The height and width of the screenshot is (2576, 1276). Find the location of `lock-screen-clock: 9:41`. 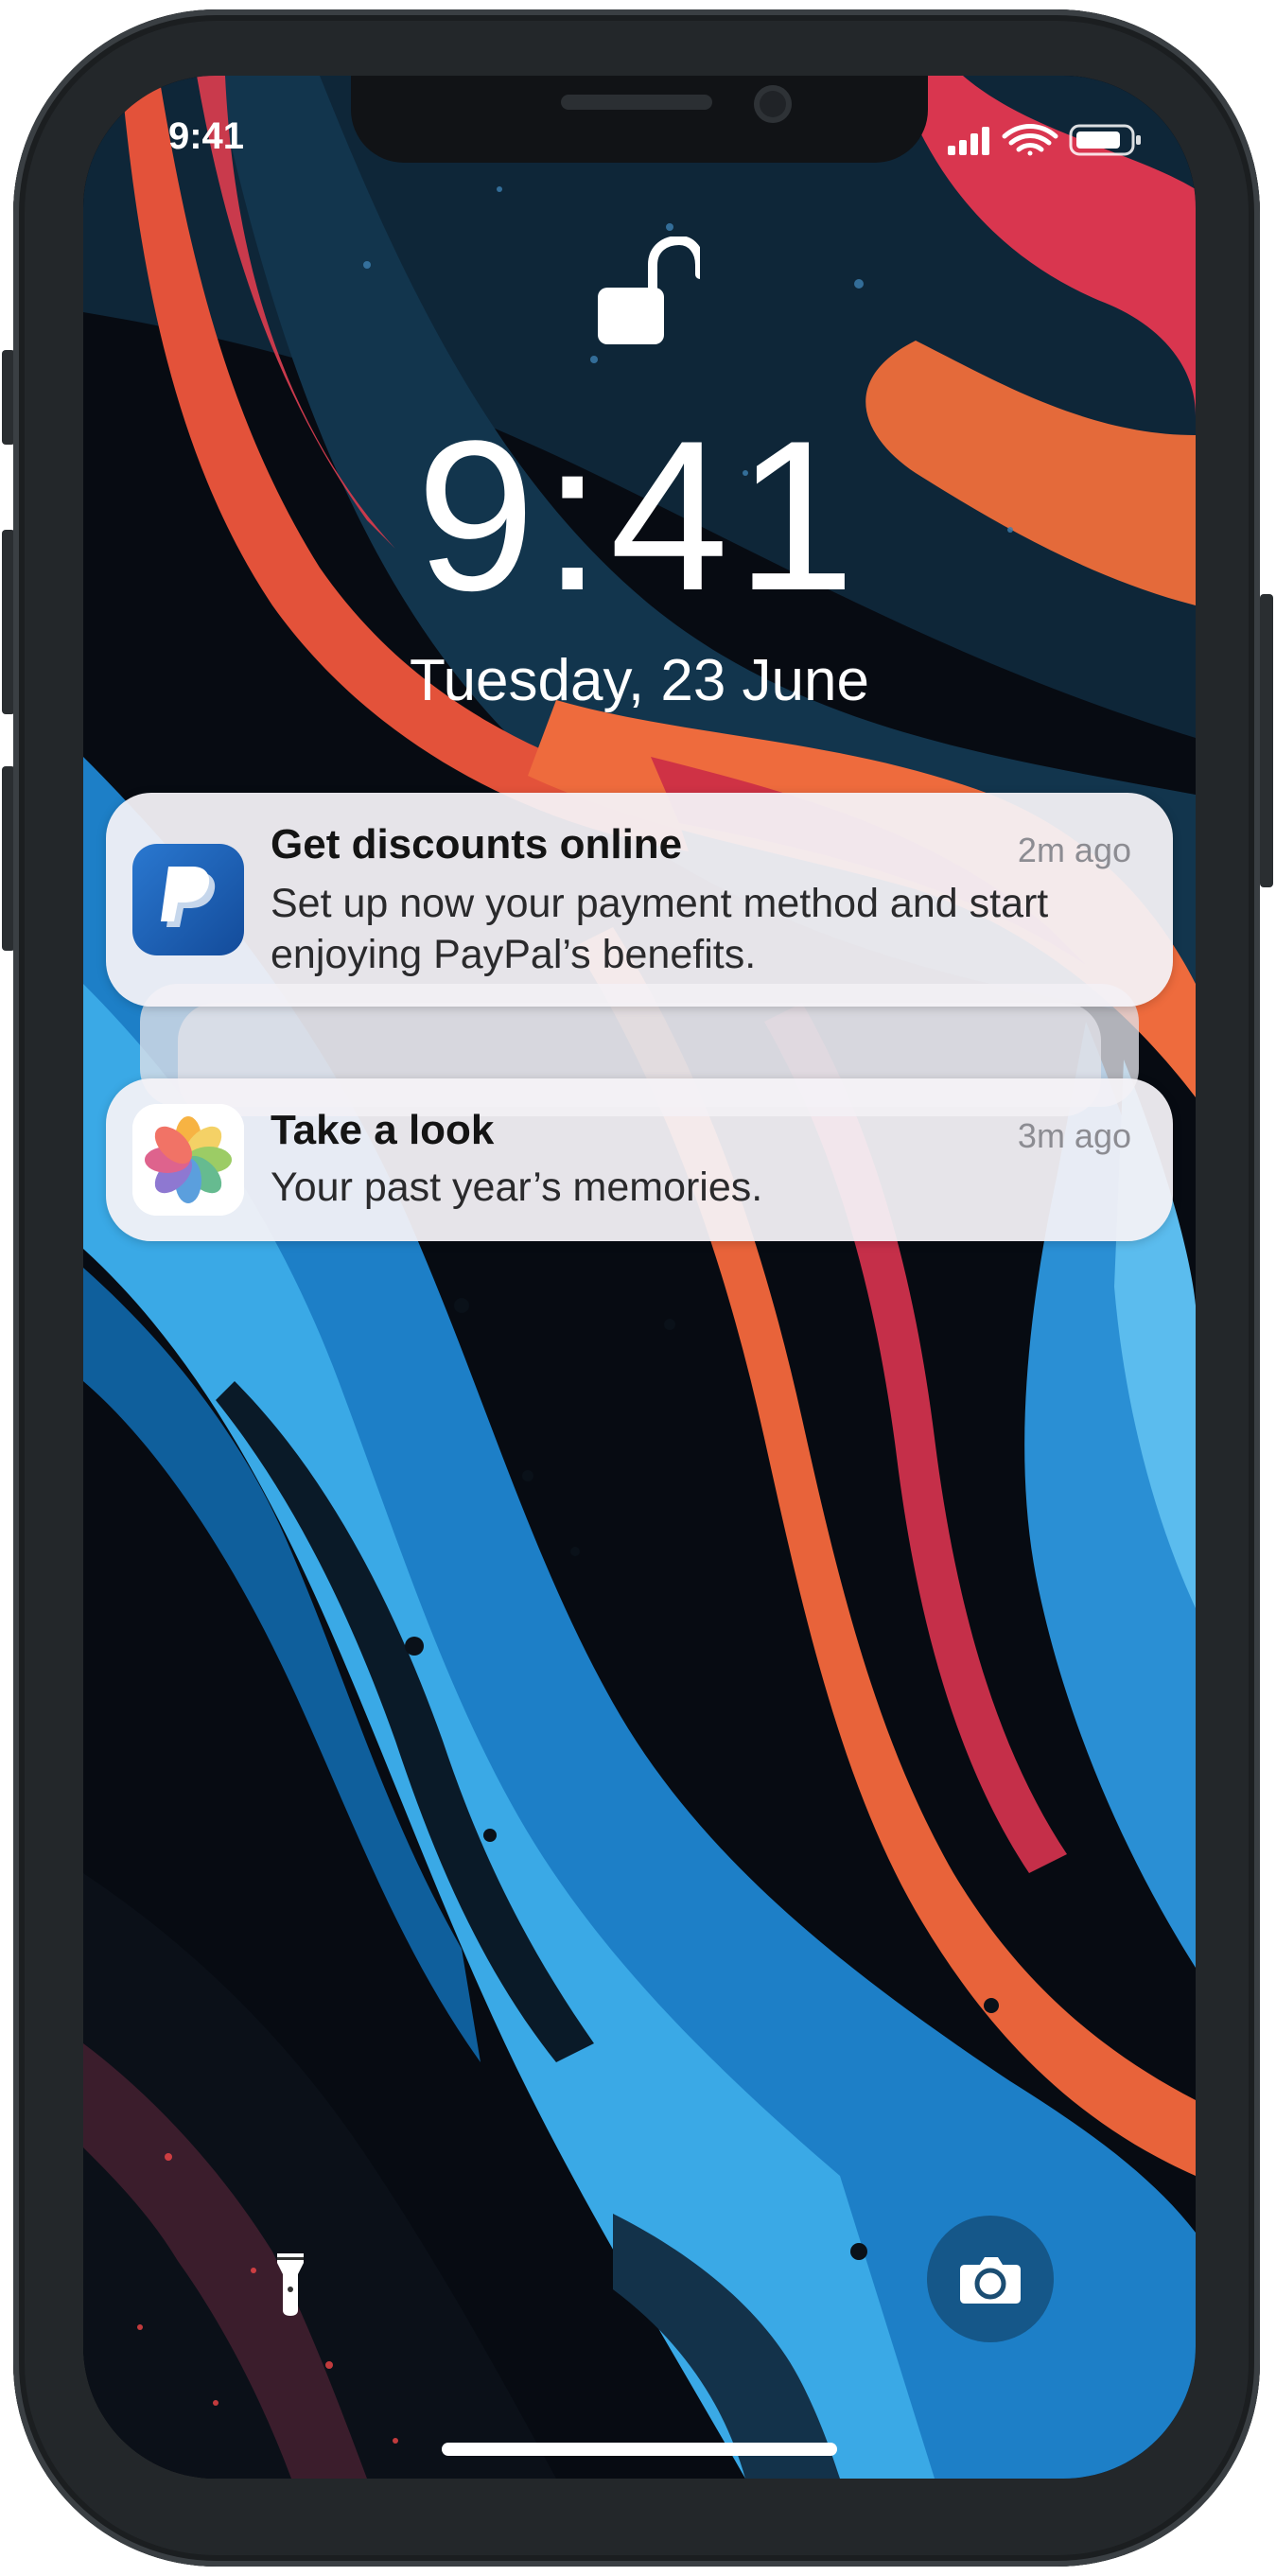

lock-screen-clock: 9:41 is located at coordinates (639, 515).